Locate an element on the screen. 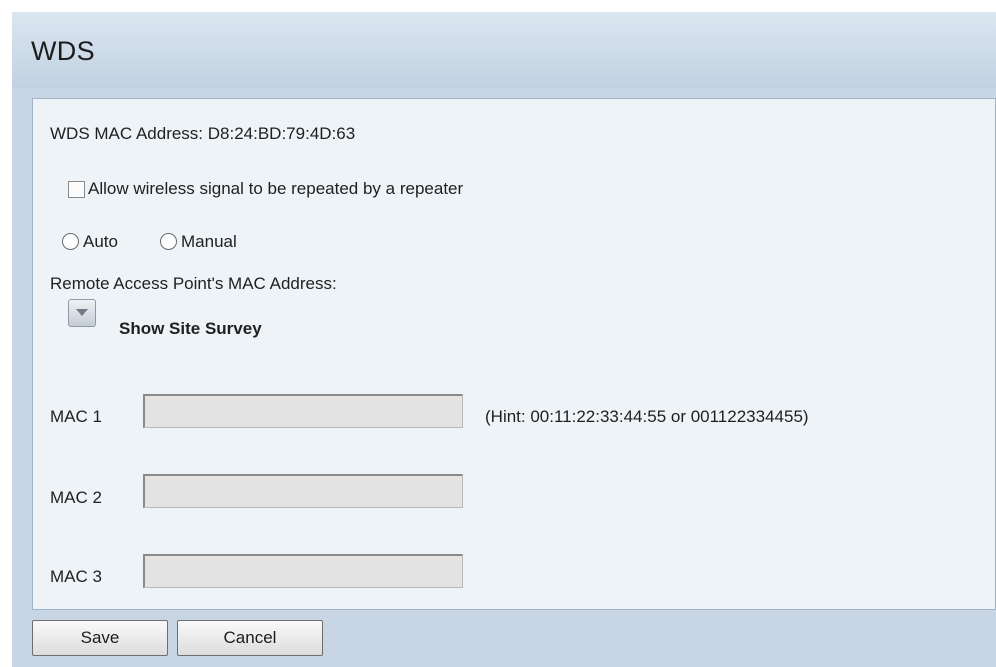 This screenshot has height=667, width=996. mac-2-input is located at coordinates (303, 491).